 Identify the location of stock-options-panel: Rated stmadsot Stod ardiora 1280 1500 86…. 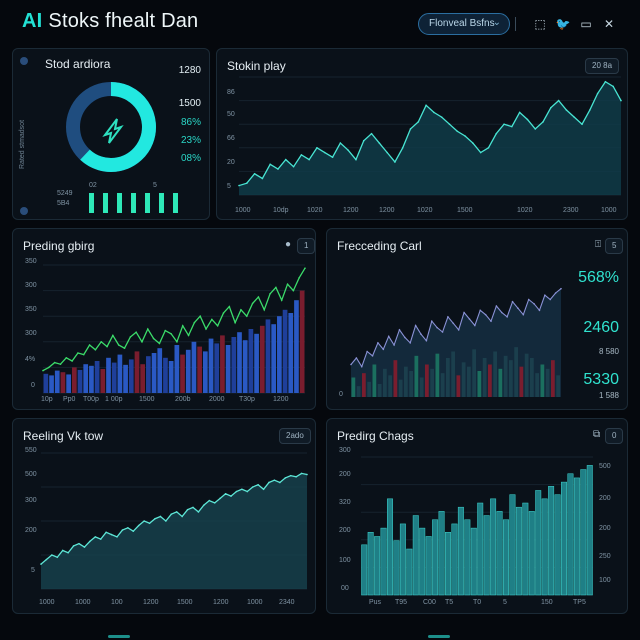
(111, 134).